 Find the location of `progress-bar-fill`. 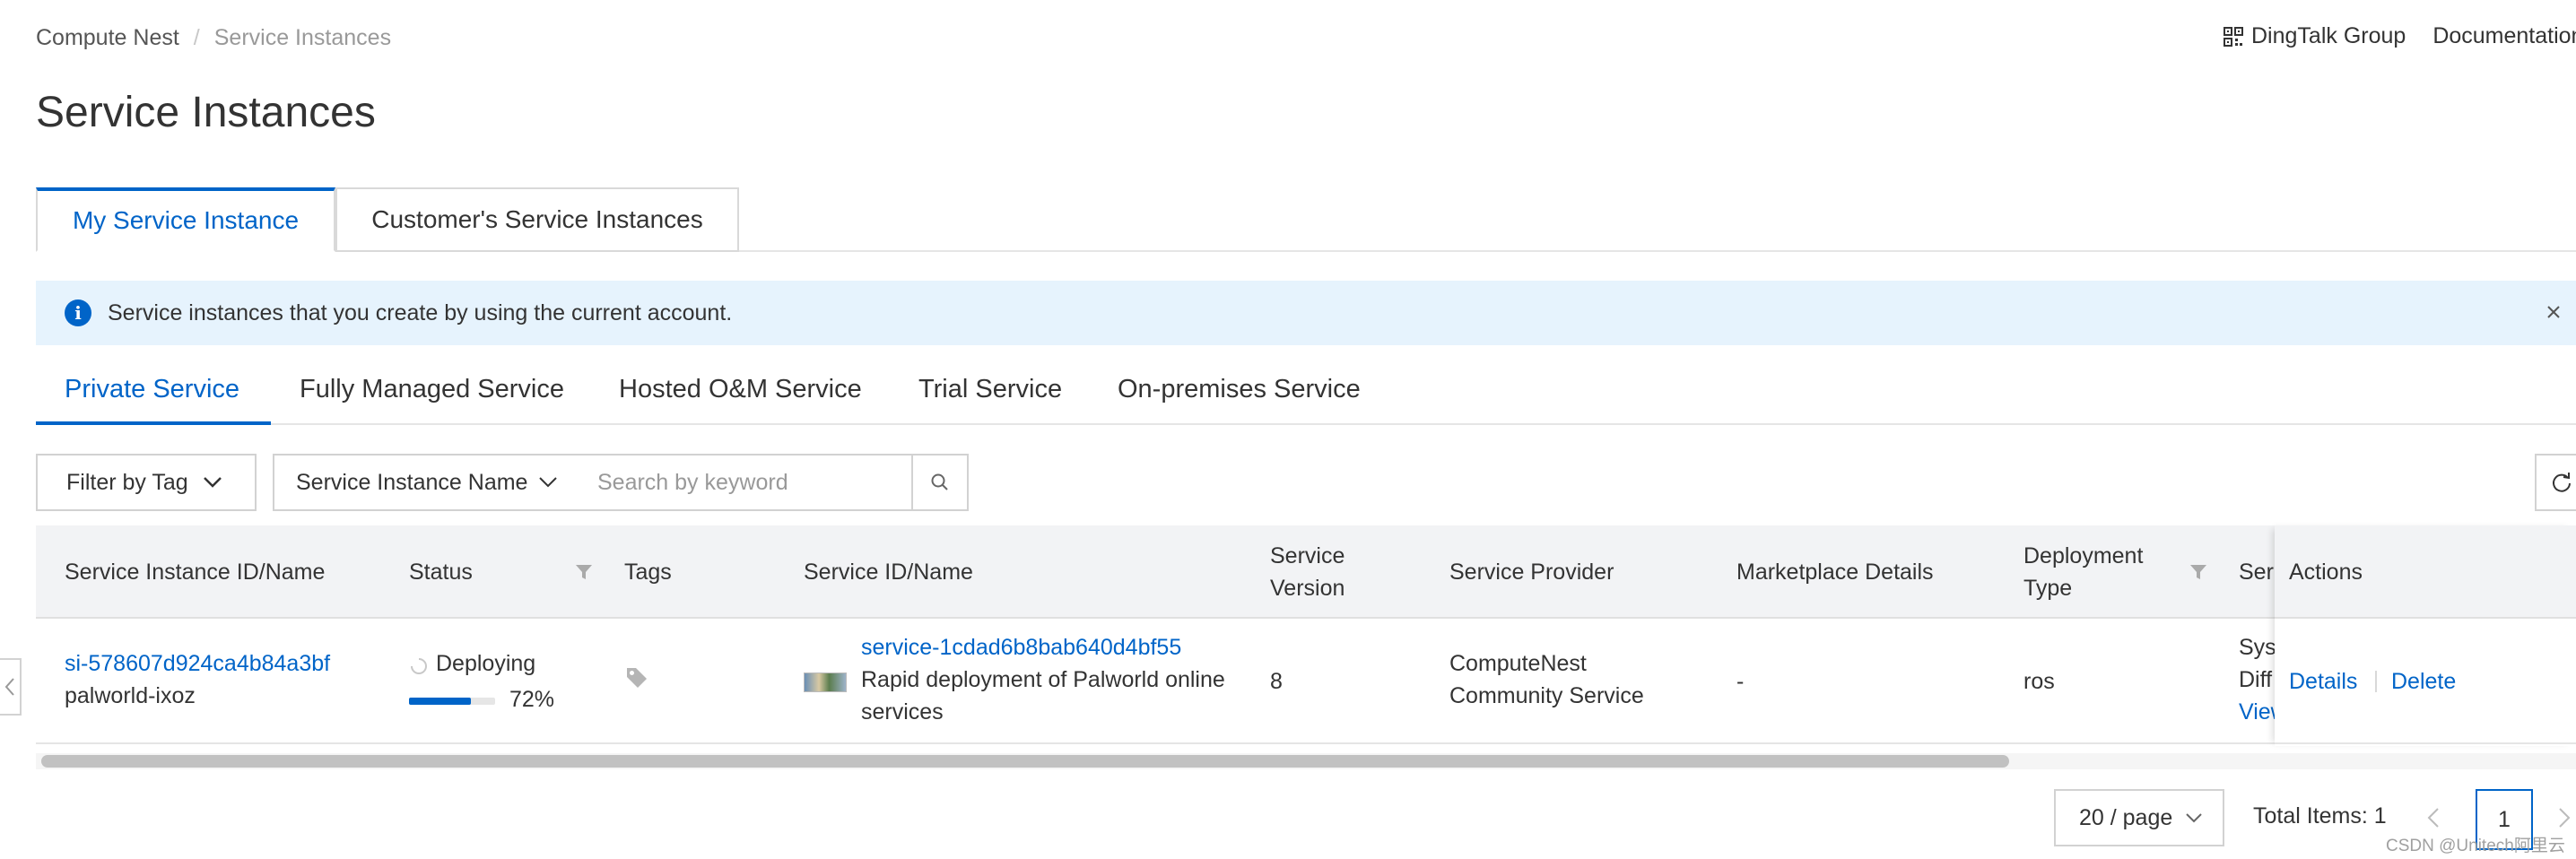

progress-bar-fill is located at coordinates (440, 701).